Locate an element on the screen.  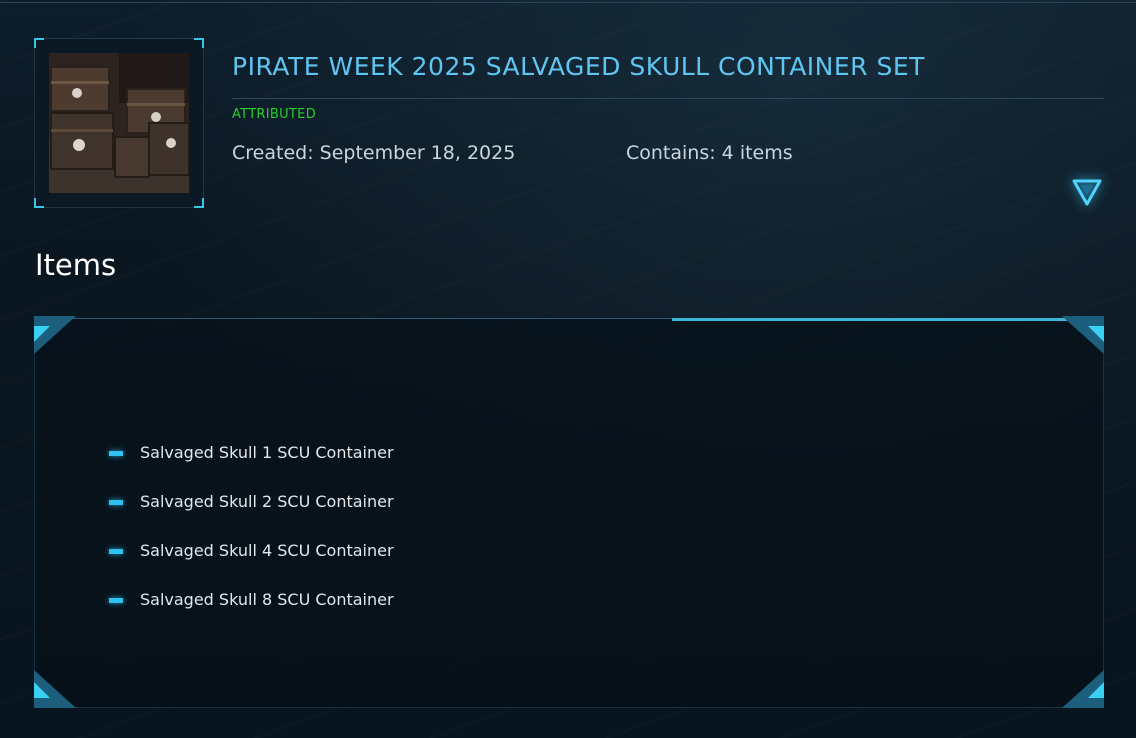
expand-toggle-button is located at coordinates (1087, 193).